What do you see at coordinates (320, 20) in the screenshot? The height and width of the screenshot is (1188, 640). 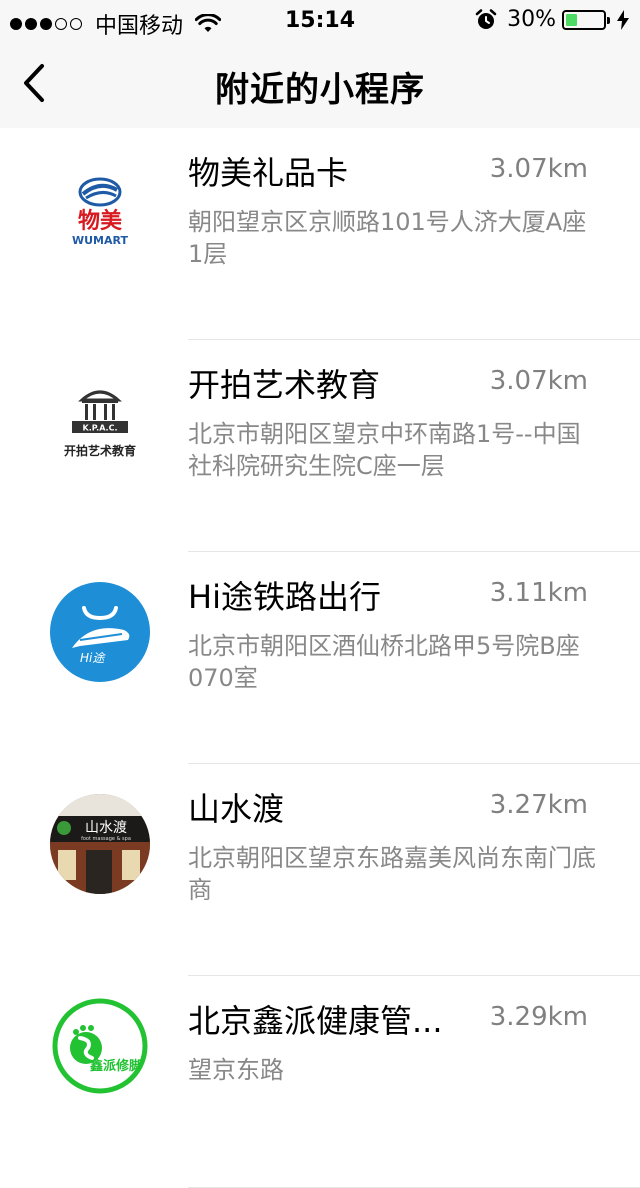 I see `status-bar: 中国移动 15:14 30%` at bounding box center [320, 20].